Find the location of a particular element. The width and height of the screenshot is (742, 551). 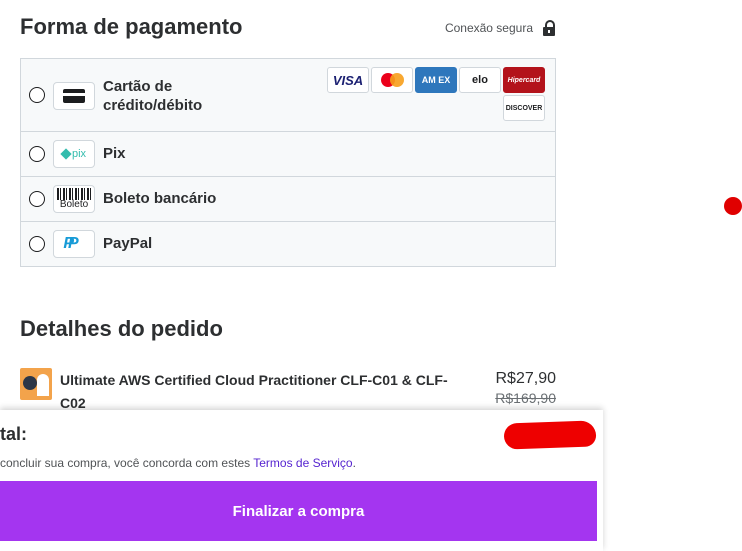

elo-logo: elo is located at coordinates (480, 80).